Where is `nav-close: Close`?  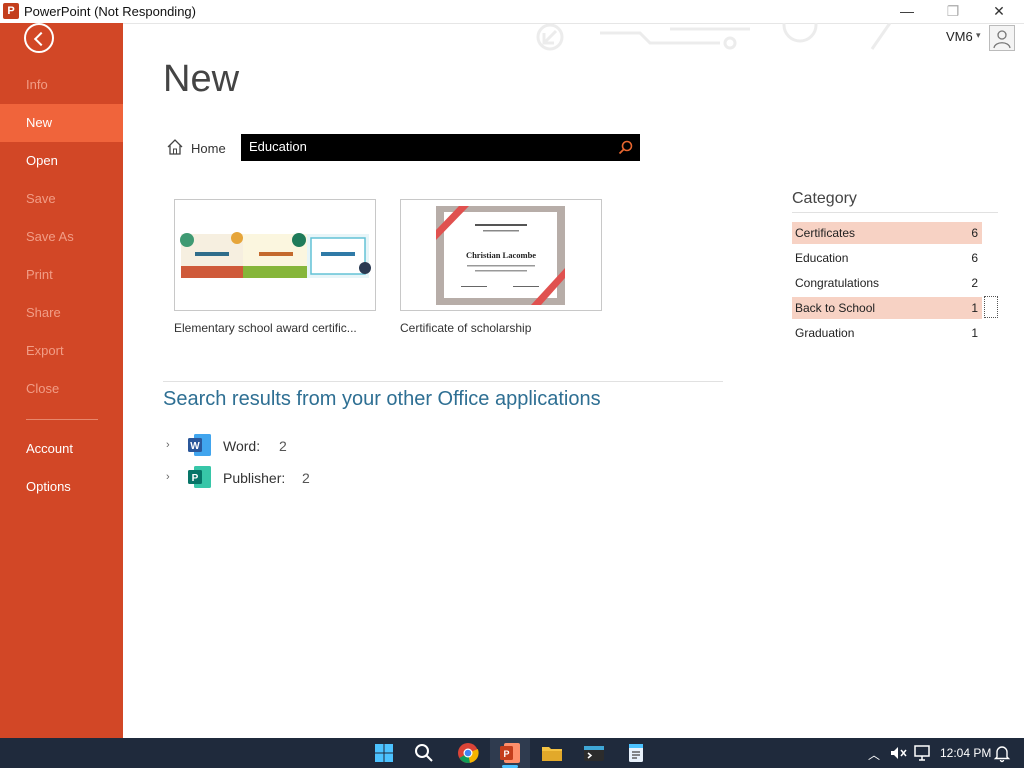
nav-close: Close is located at coordinates (61, 389).